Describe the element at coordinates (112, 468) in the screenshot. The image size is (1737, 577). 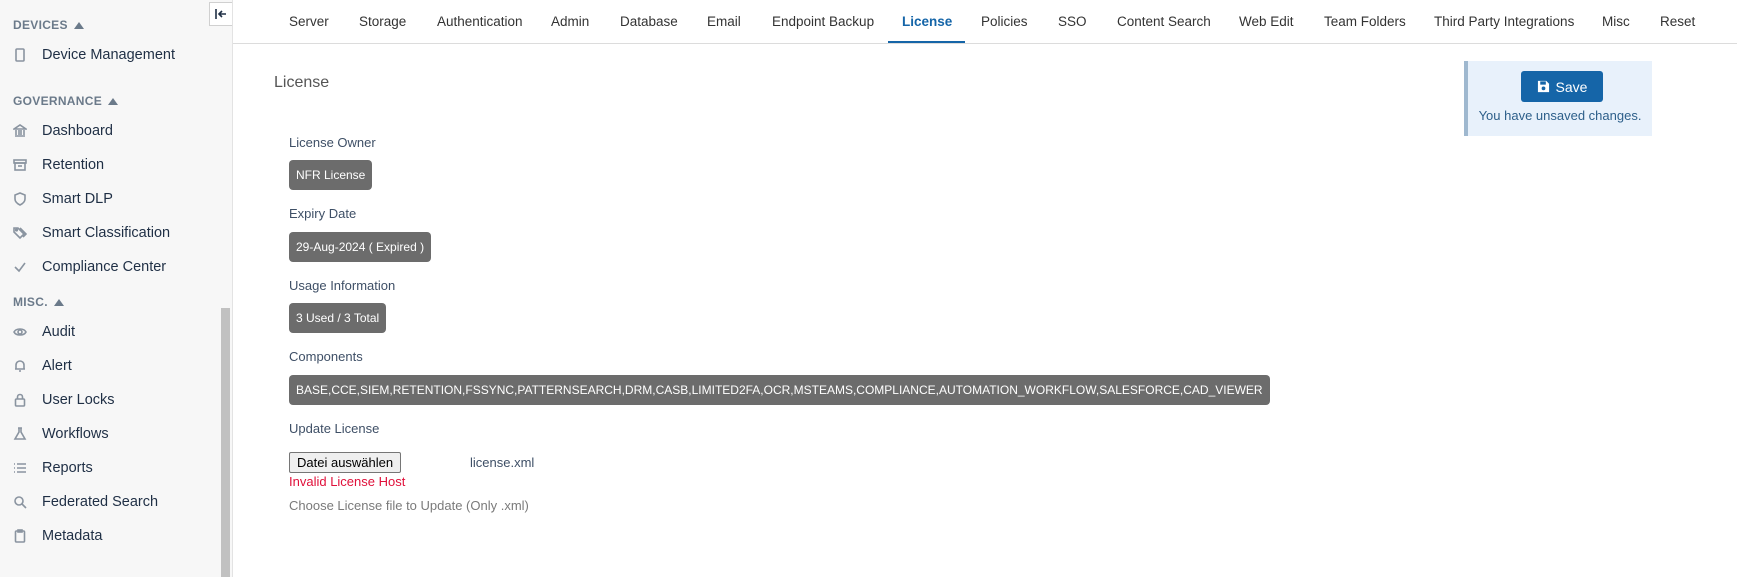
I see `sidebar-item-reports: Reports` at that location.